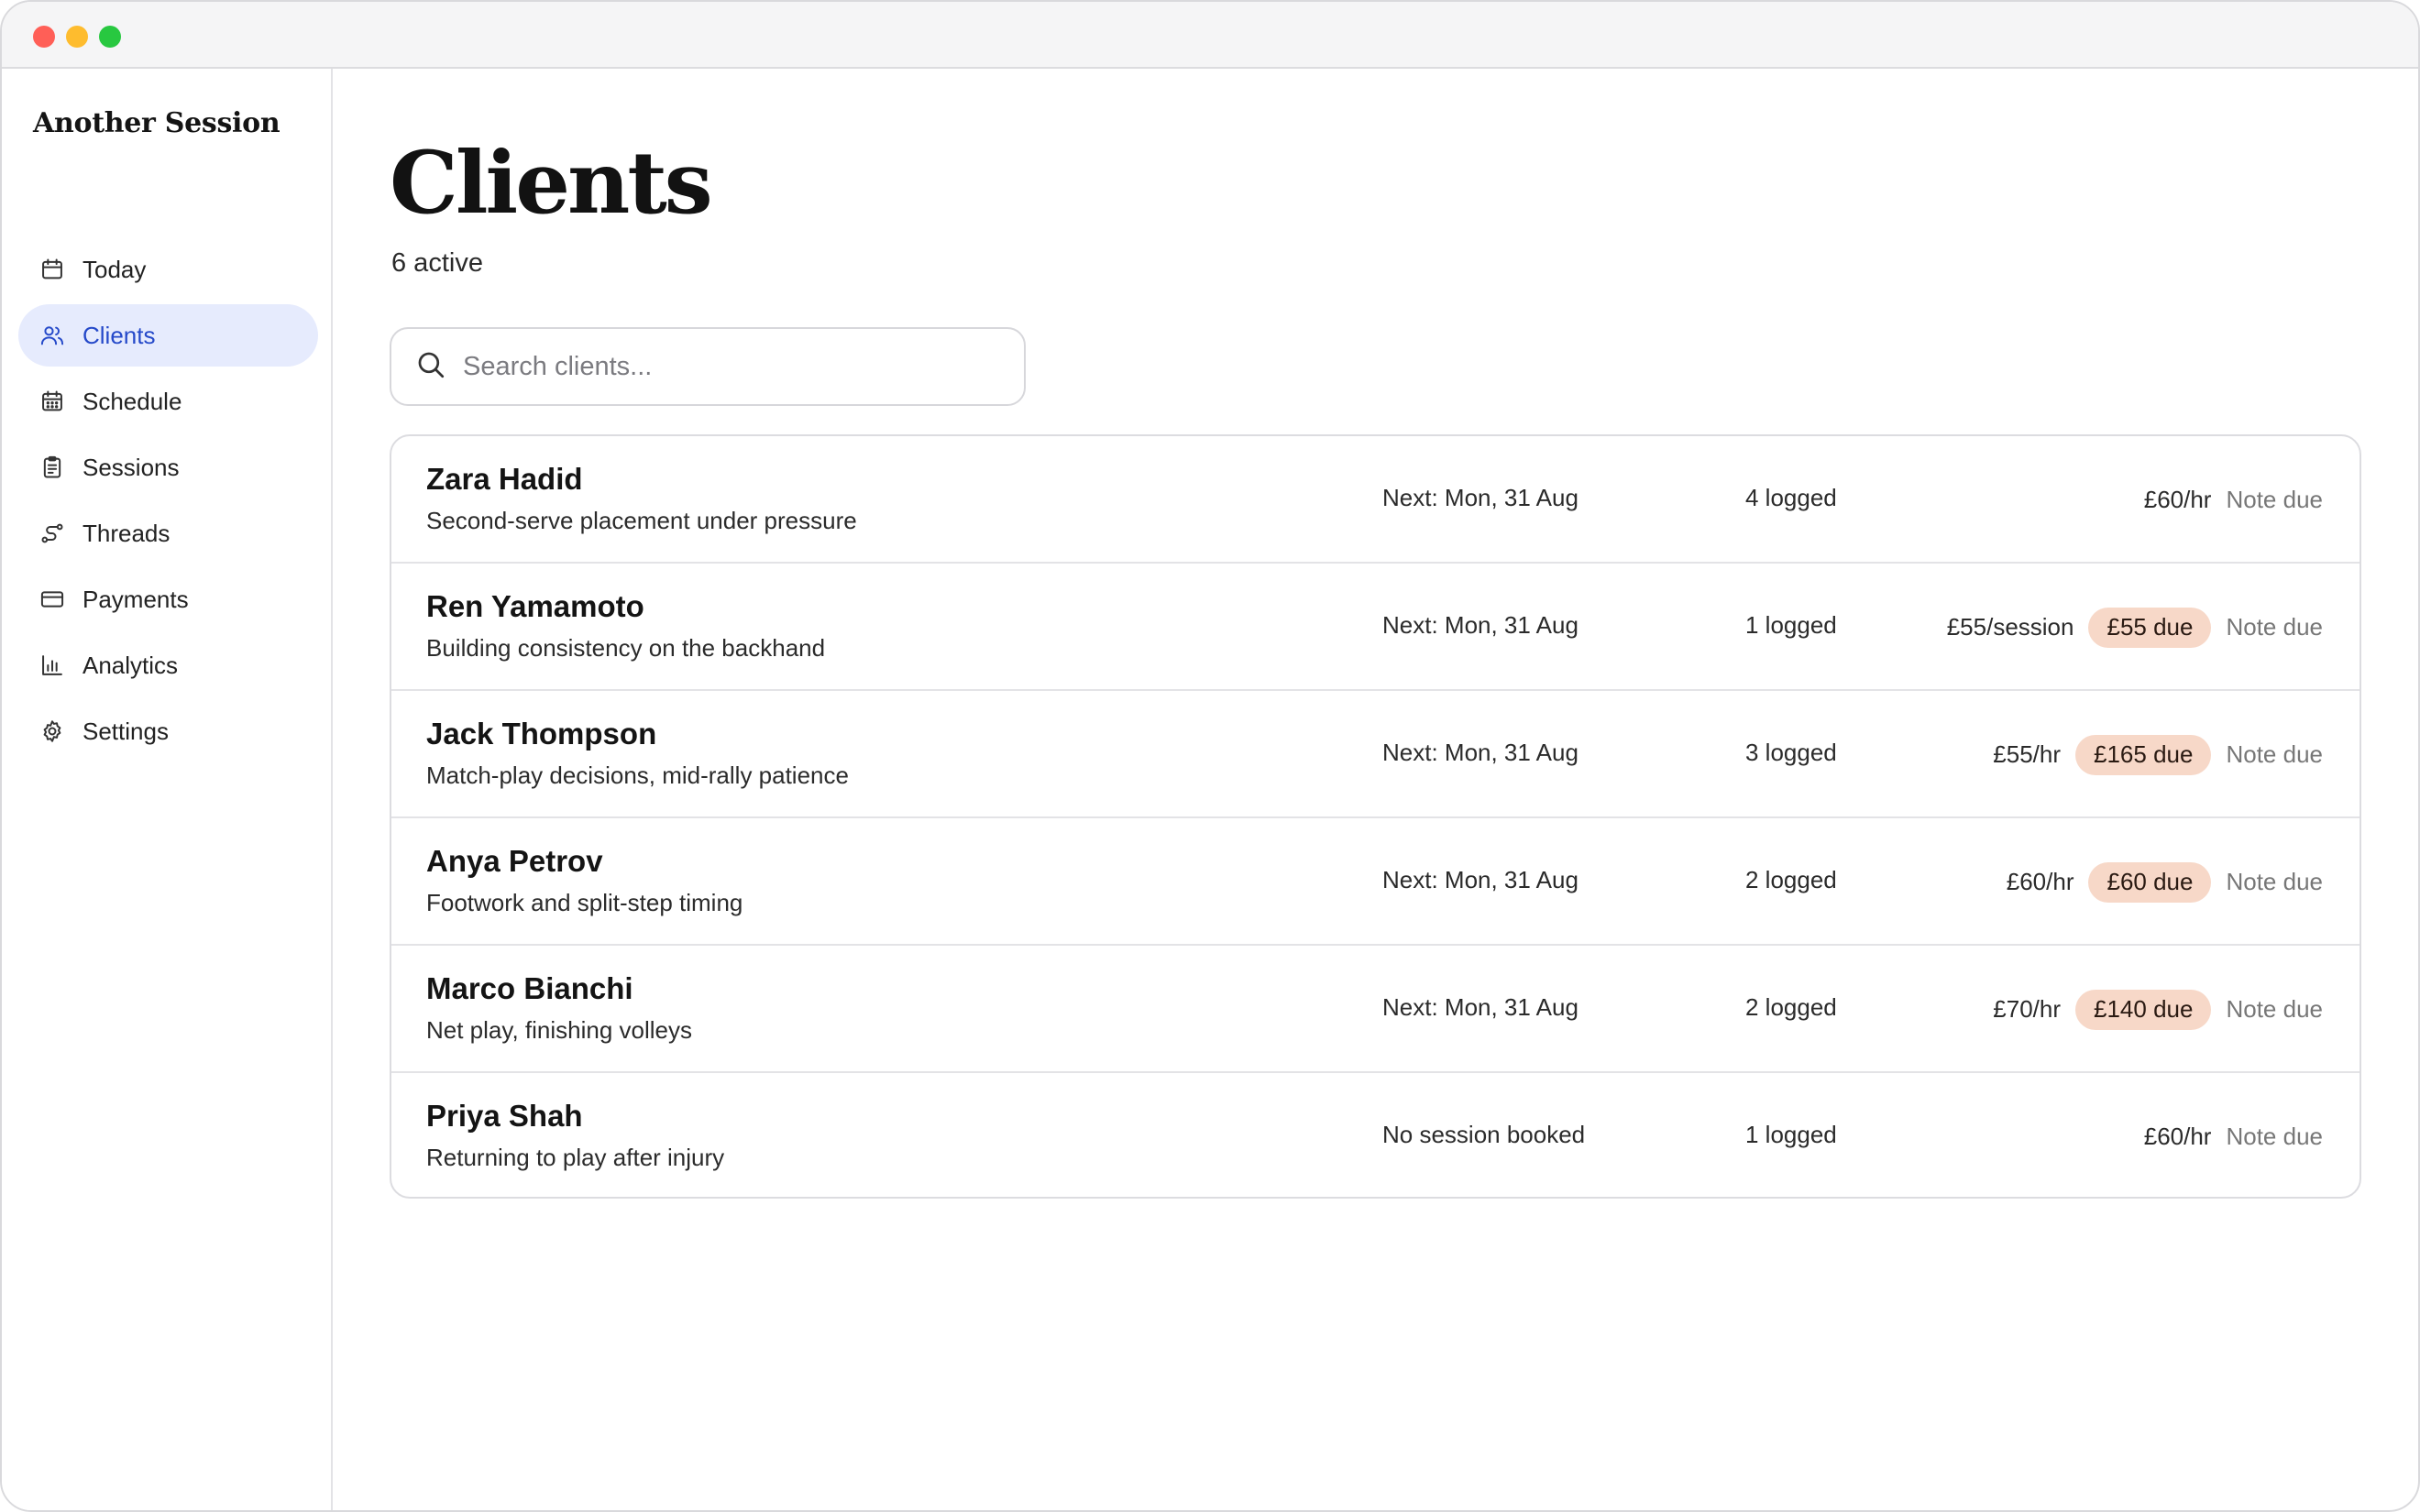 The height and width of the screenshot is (1512, 2420). Describe the element at coordinates (77, 37) in the screenshot. I see `minimize-window-button` at that location.